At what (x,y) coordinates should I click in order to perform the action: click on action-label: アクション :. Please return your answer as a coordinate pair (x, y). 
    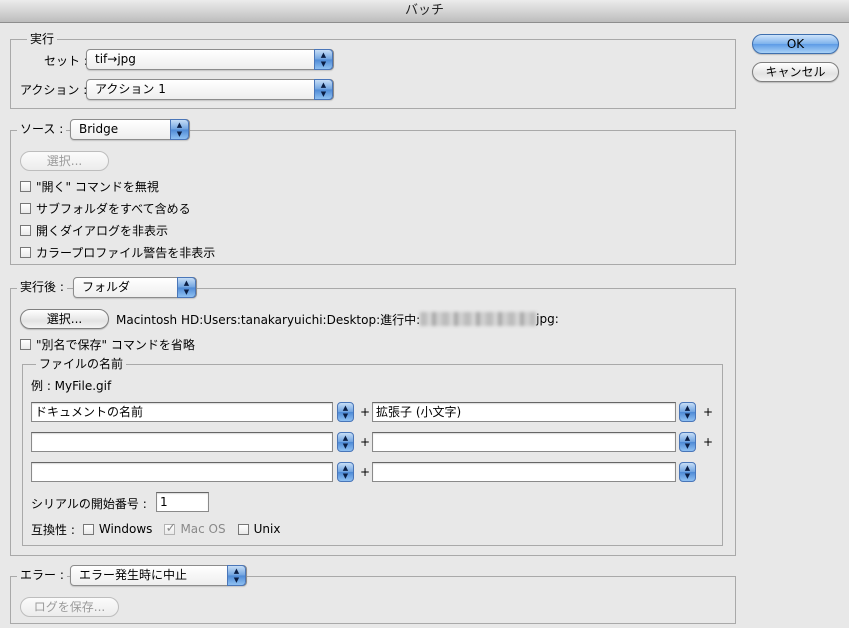
    Looking at the image, I should click on (54, 89).